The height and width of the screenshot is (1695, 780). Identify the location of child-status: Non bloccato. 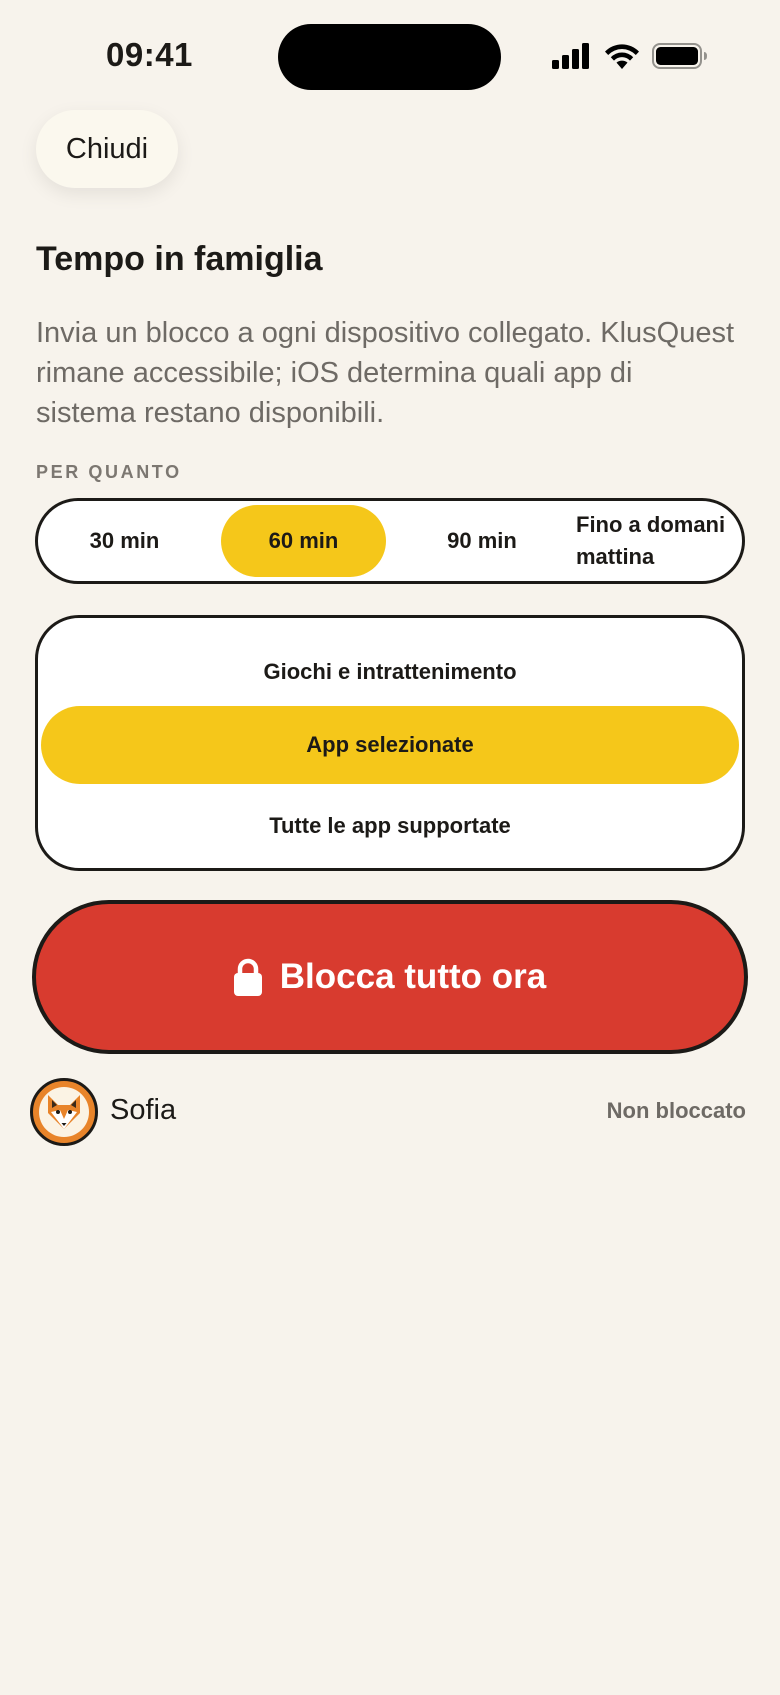
(676, 1110).